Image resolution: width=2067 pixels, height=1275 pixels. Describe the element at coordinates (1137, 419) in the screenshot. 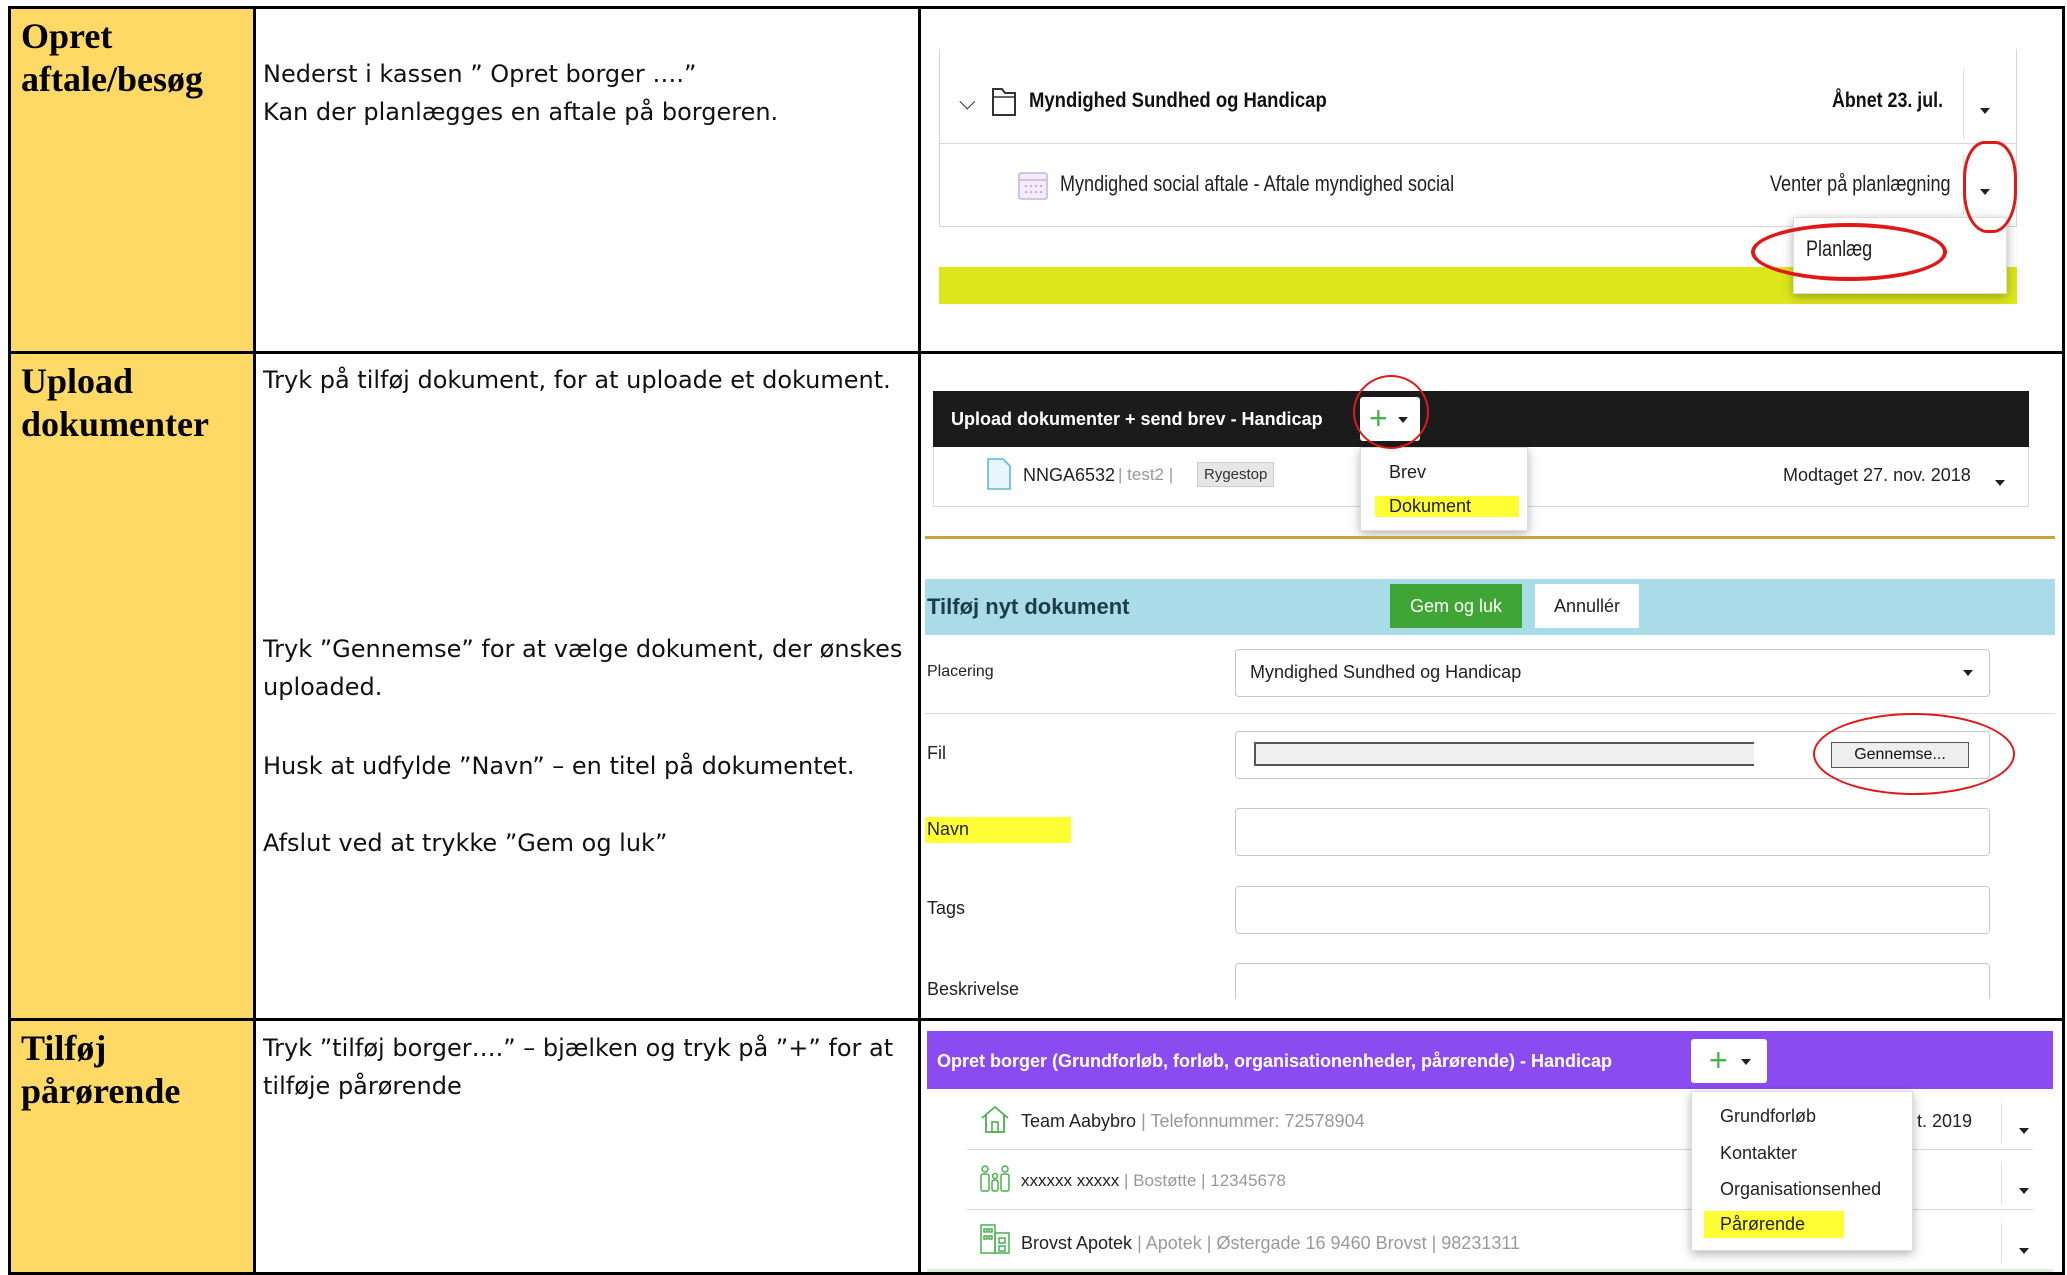

I see `upload-header-title: Upload dokumenter + send brev - Handicap` at that location.